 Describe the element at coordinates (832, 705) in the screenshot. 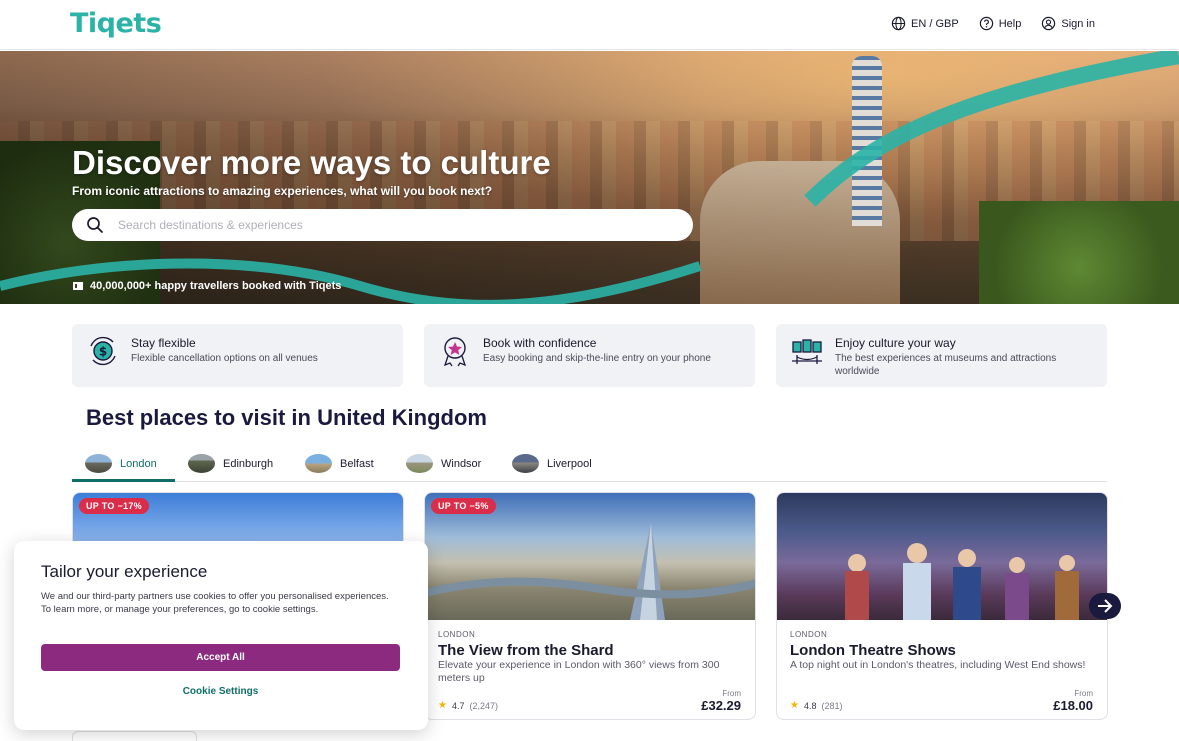

I see `review-count: (281)` at that location.